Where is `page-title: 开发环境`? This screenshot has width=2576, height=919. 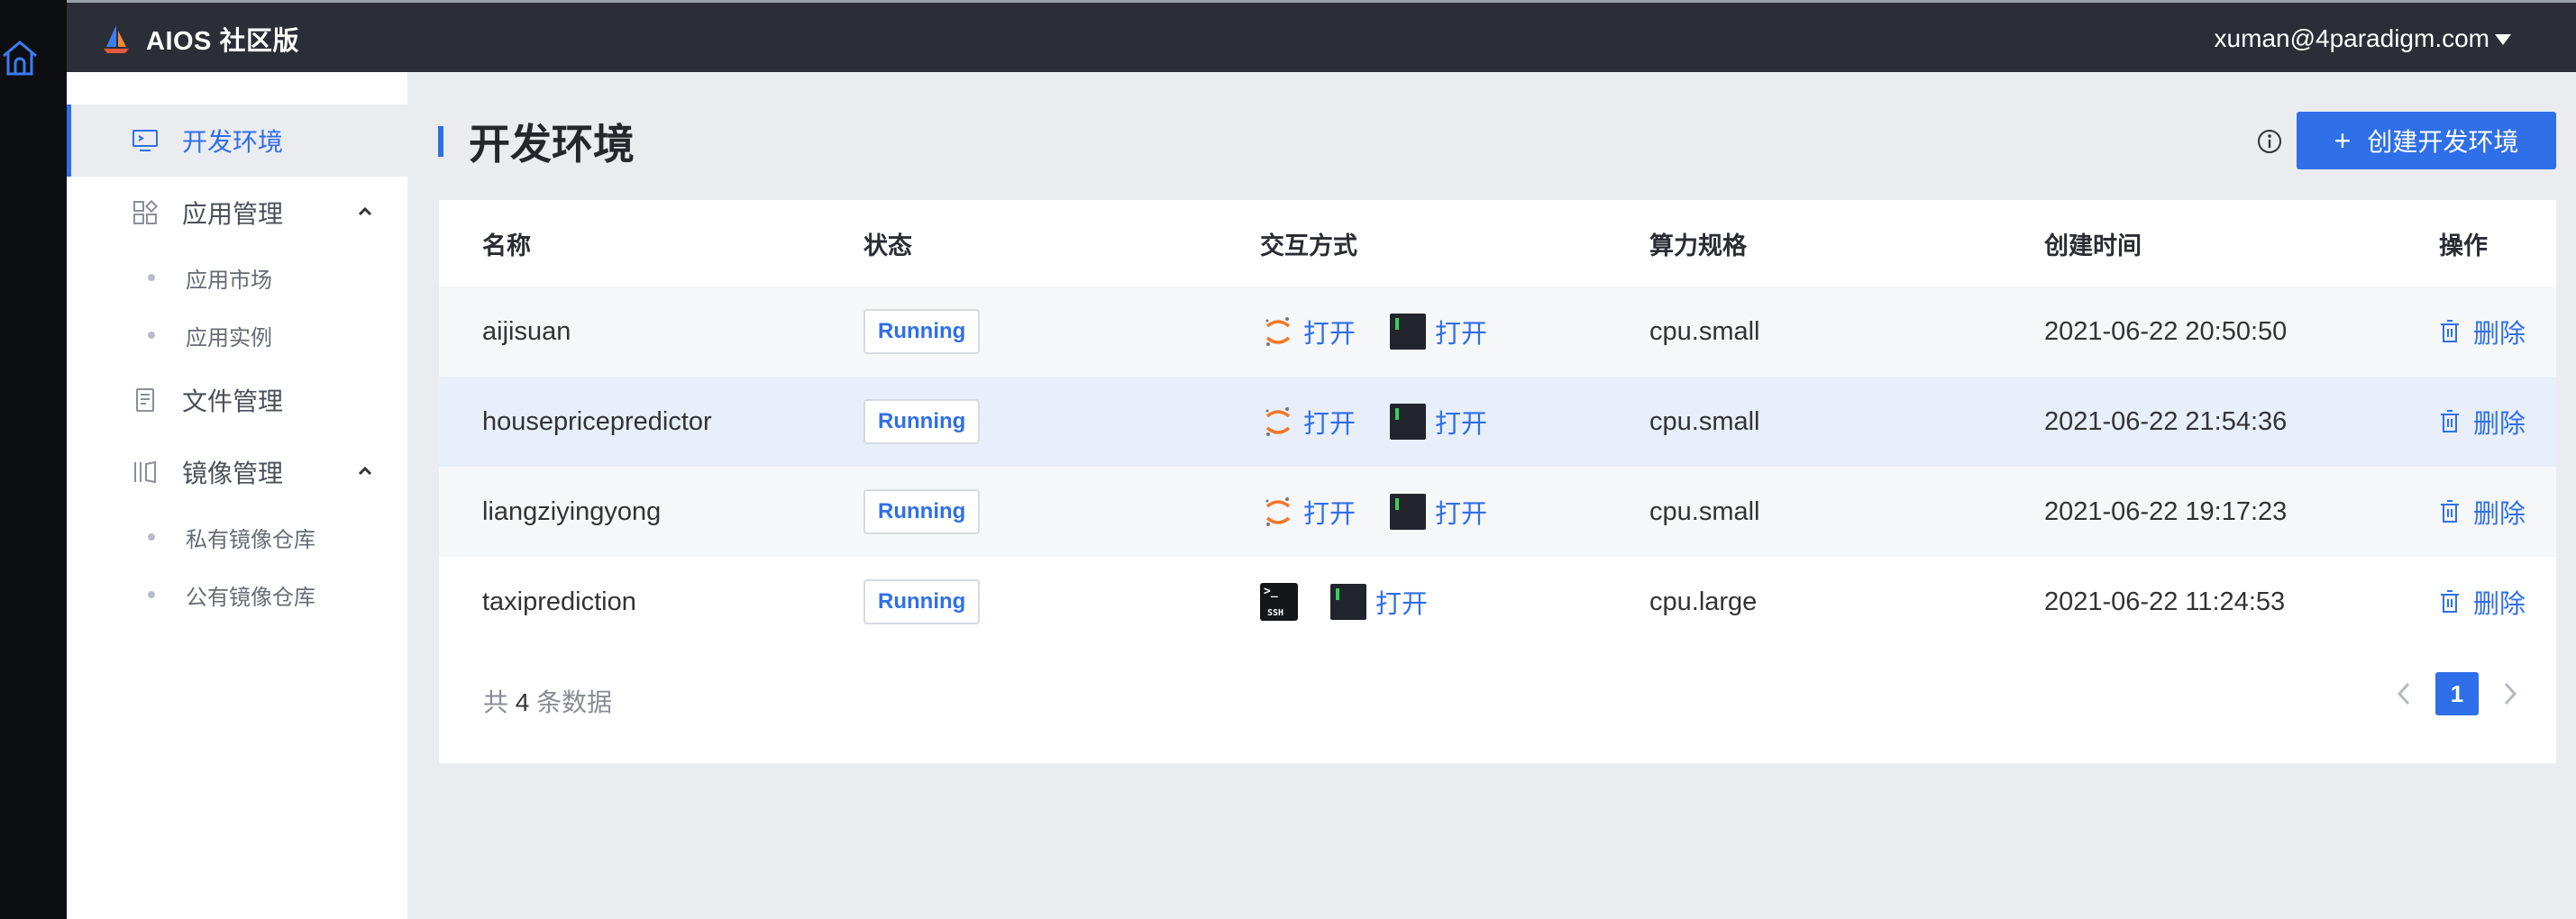 page-title: 开发环境 is located at coordinates (552, 144).